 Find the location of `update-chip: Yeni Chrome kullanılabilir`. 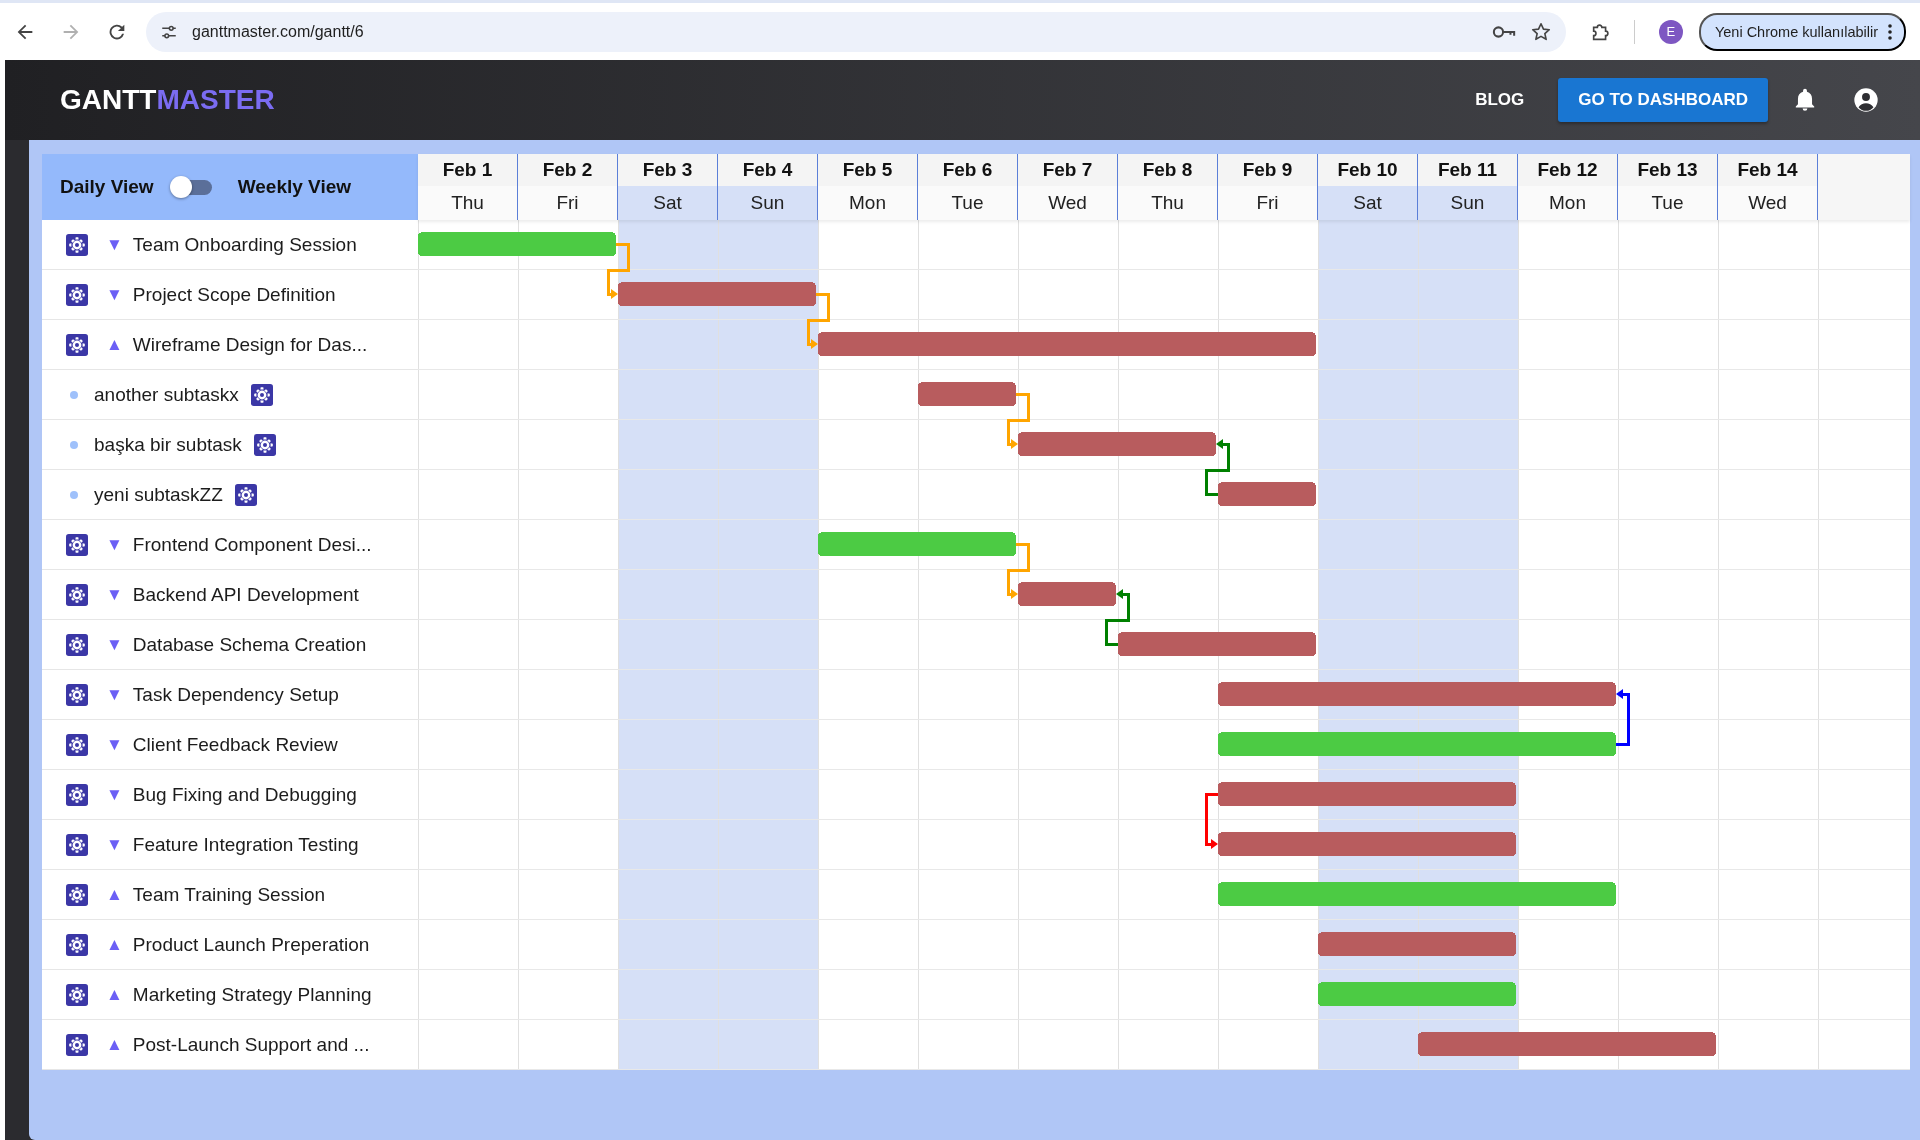

update-chip: Yeni Chrome kullanılabilir is located at coordinates (1802, 31).